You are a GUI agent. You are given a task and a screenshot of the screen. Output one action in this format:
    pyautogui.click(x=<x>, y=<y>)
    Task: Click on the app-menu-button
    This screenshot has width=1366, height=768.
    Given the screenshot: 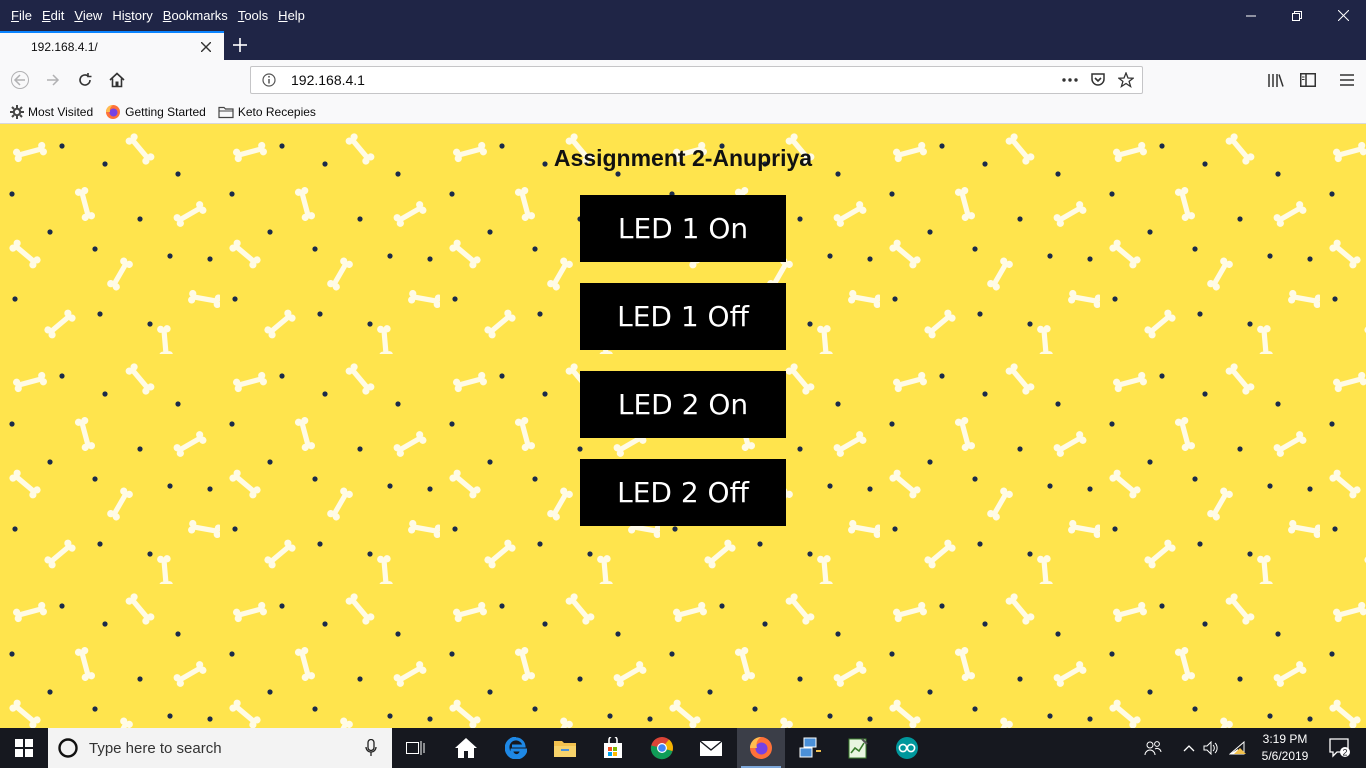 What is the action you would take?
    pyautogui.click(x=1347, y=80)
    